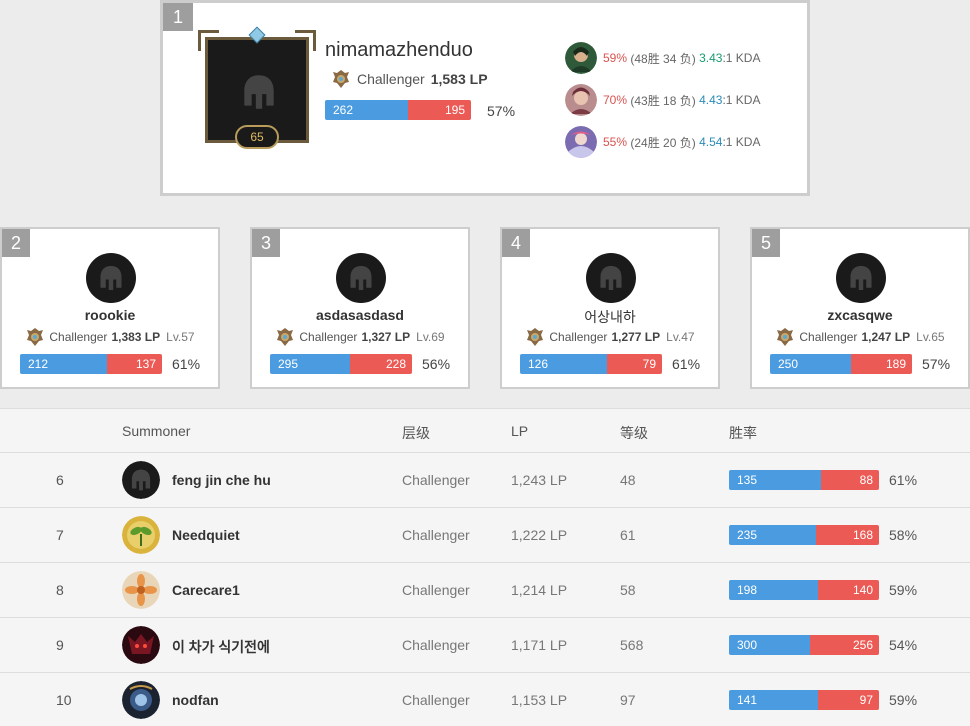 The width and height of the screenshot is (970, 726). I want to click on win-loss: 250 189 57%, so click(860, 364).